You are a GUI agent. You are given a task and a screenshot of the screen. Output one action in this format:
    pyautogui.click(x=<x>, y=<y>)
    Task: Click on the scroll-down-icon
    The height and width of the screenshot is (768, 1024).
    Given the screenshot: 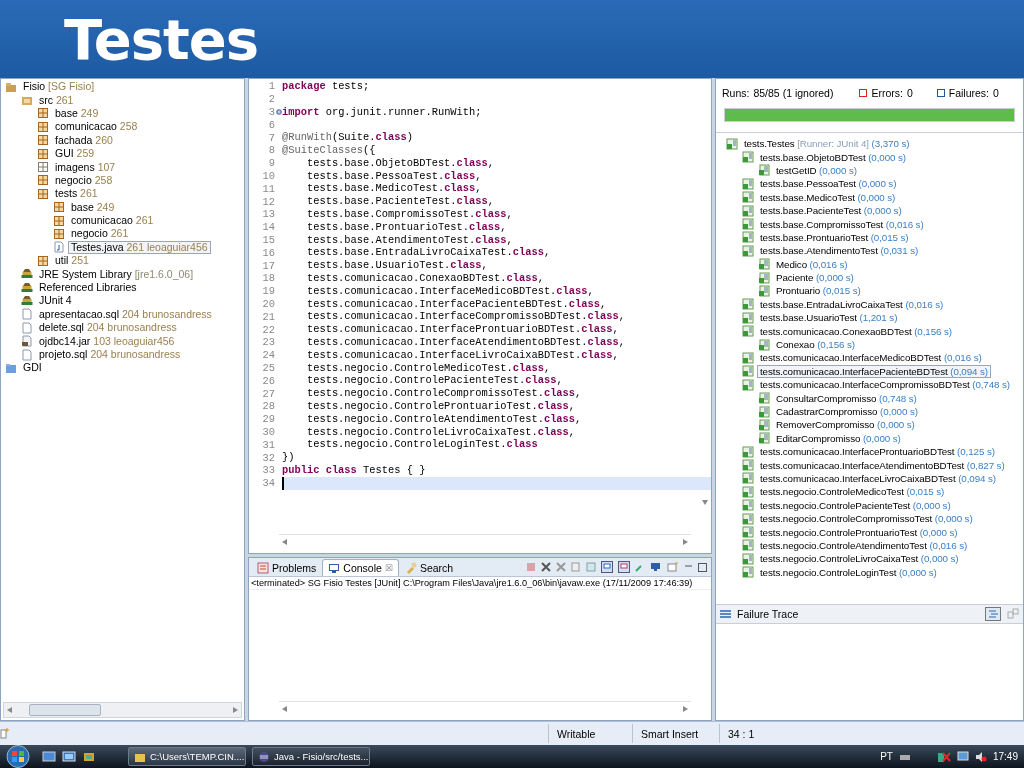 What is the action you would take?
    pyautogui.click(x=705, y=502)
    